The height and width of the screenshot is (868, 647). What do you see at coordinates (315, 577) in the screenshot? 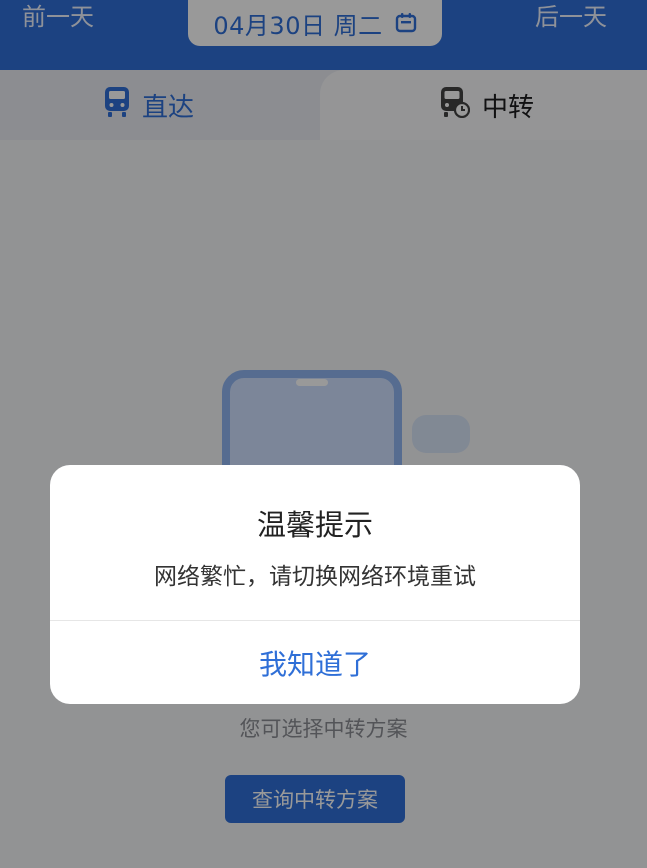
I see `dialog-message: 网络繁忙，请切换网络环境重试` at bounding box center [315, 577].